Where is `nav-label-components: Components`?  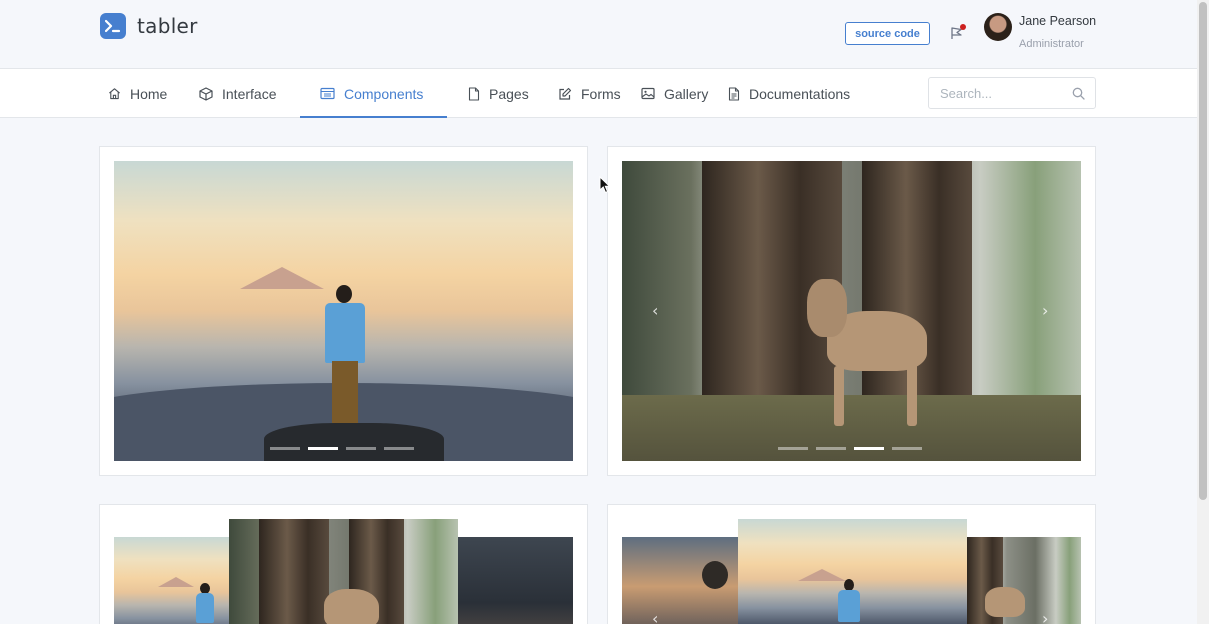 nav-label-components: Components is located at coordinates (384, 93).